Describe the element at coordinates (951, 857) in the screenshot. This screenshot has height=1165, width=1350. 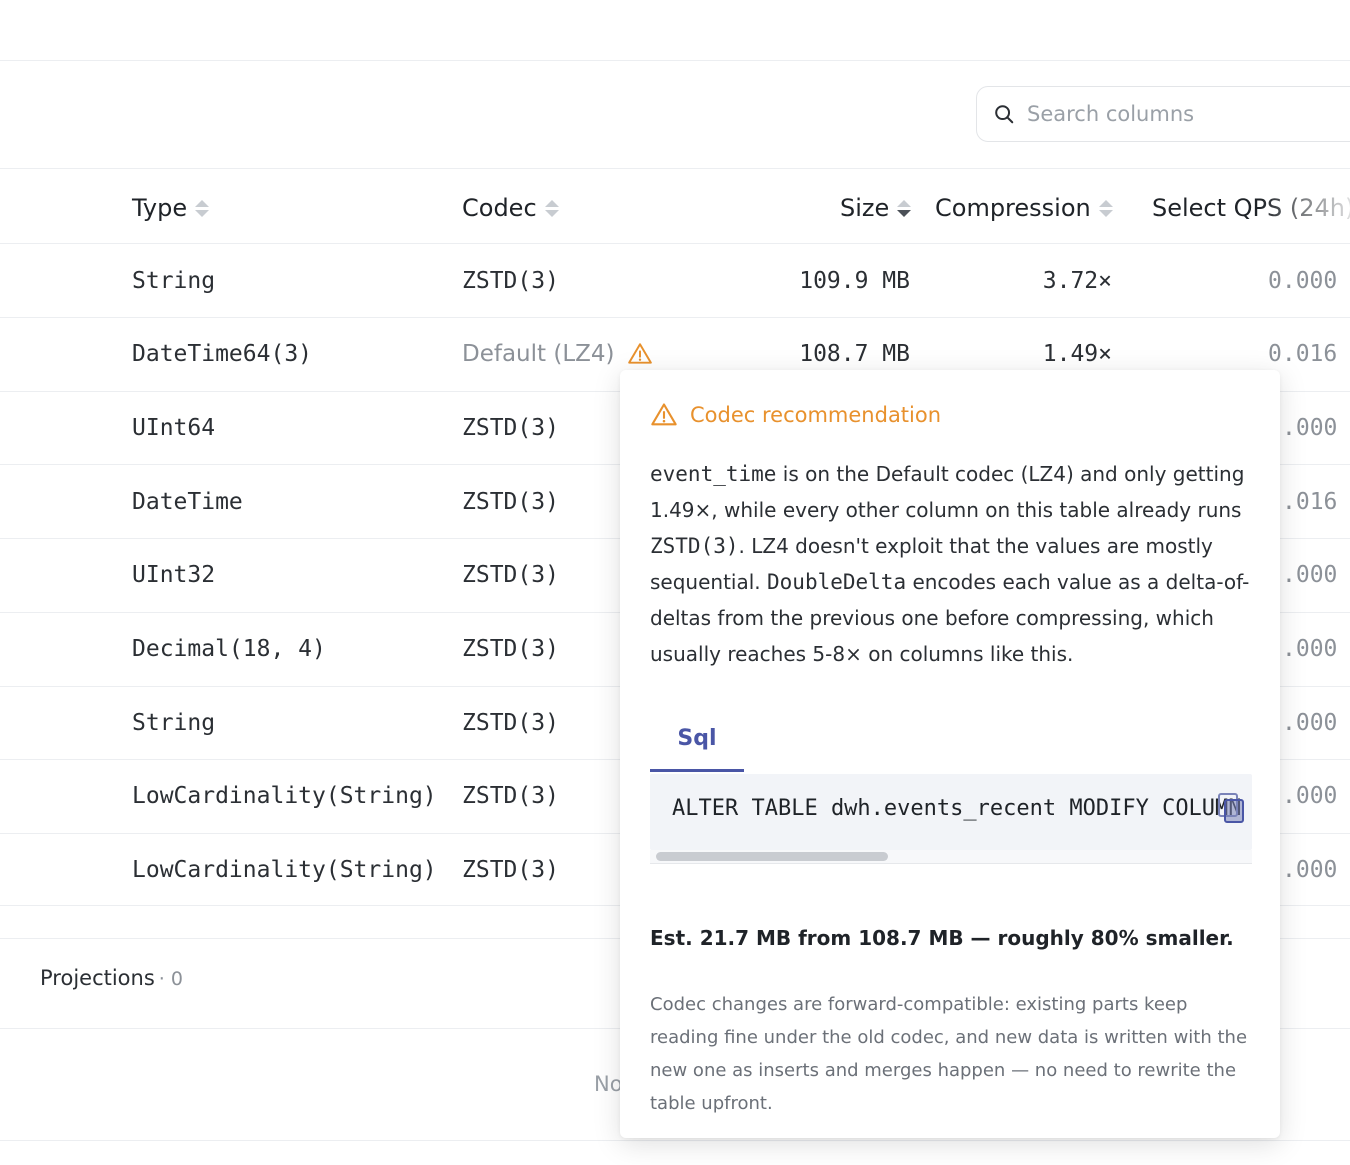
I see `code-horizontal-scrollbar` at that location.